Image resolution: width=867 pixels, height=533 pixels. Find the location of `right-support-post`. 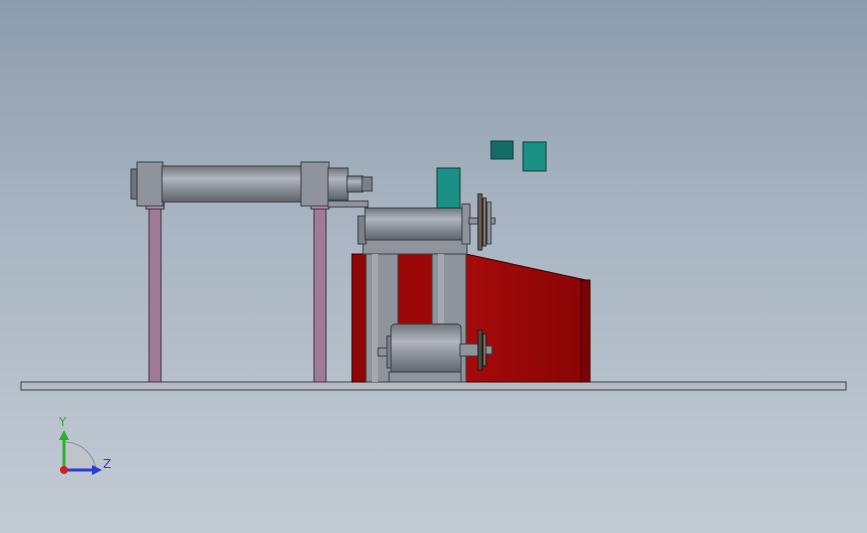

right-support-post is located at coordinates (320, 289).